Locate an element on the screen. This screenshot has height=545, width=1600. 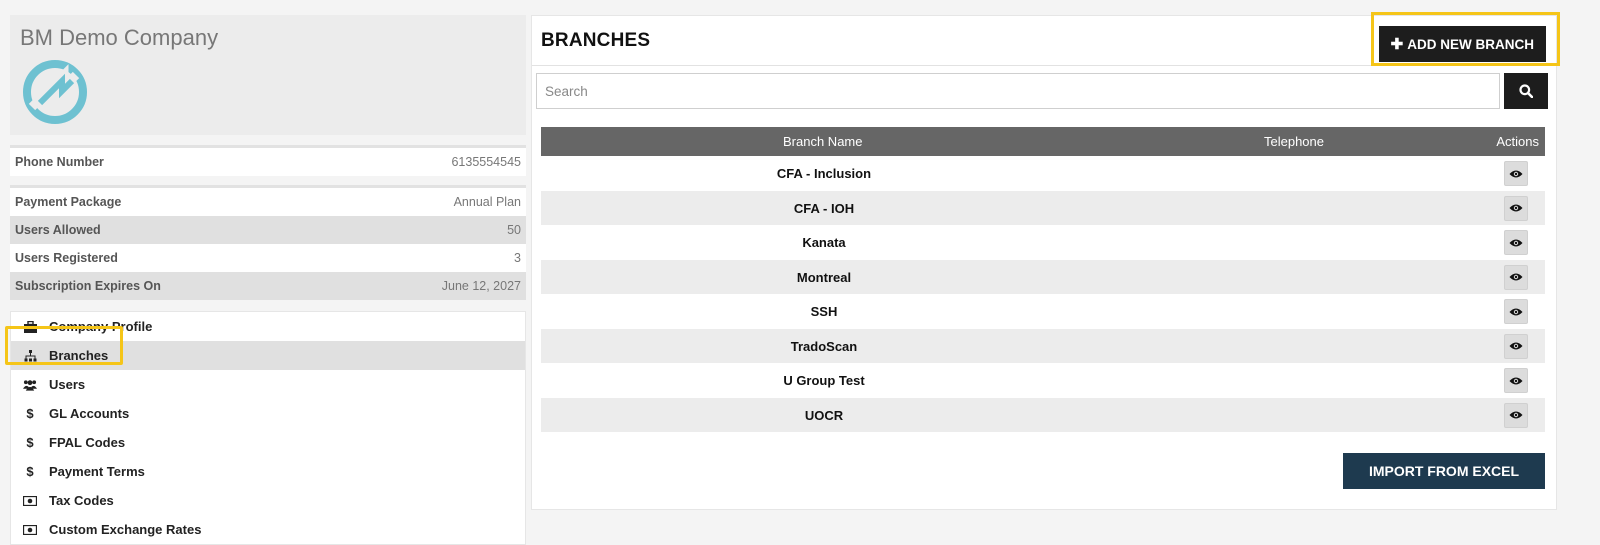
expires-row: Subscription Expires On June 12, 2027 is located at coordinates (268, 286).